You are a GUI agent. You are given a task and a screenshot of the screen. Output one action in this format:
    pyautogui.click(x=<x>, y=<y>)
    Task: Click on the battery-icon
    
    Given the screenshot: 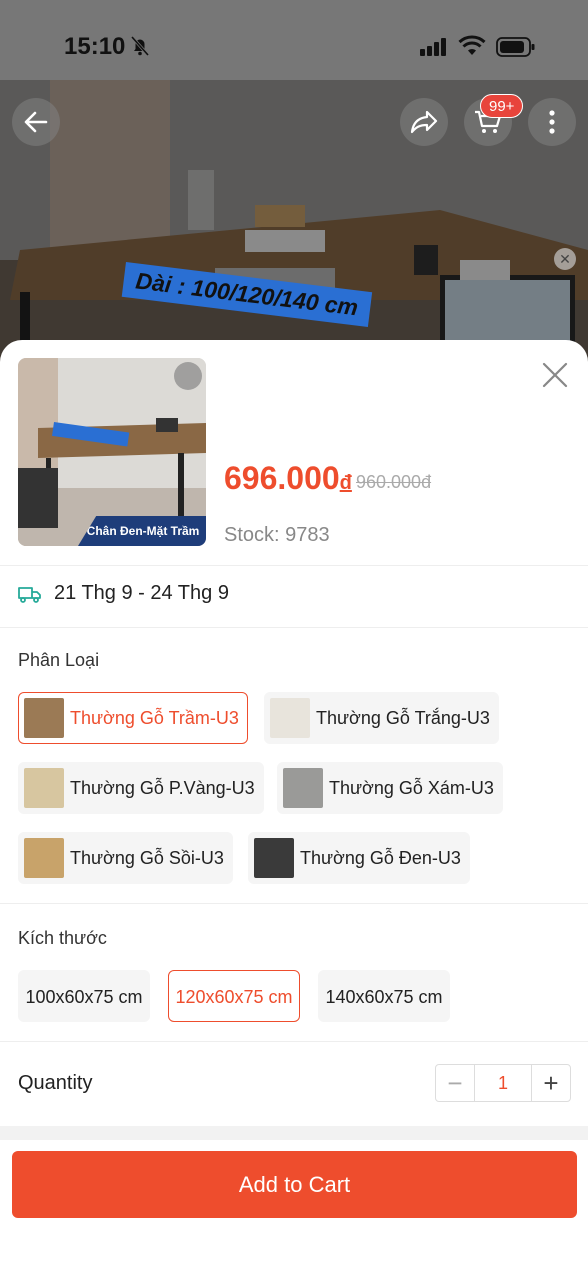 What is the action you would take?
    pyautogui.click(x=515, y=47)
    